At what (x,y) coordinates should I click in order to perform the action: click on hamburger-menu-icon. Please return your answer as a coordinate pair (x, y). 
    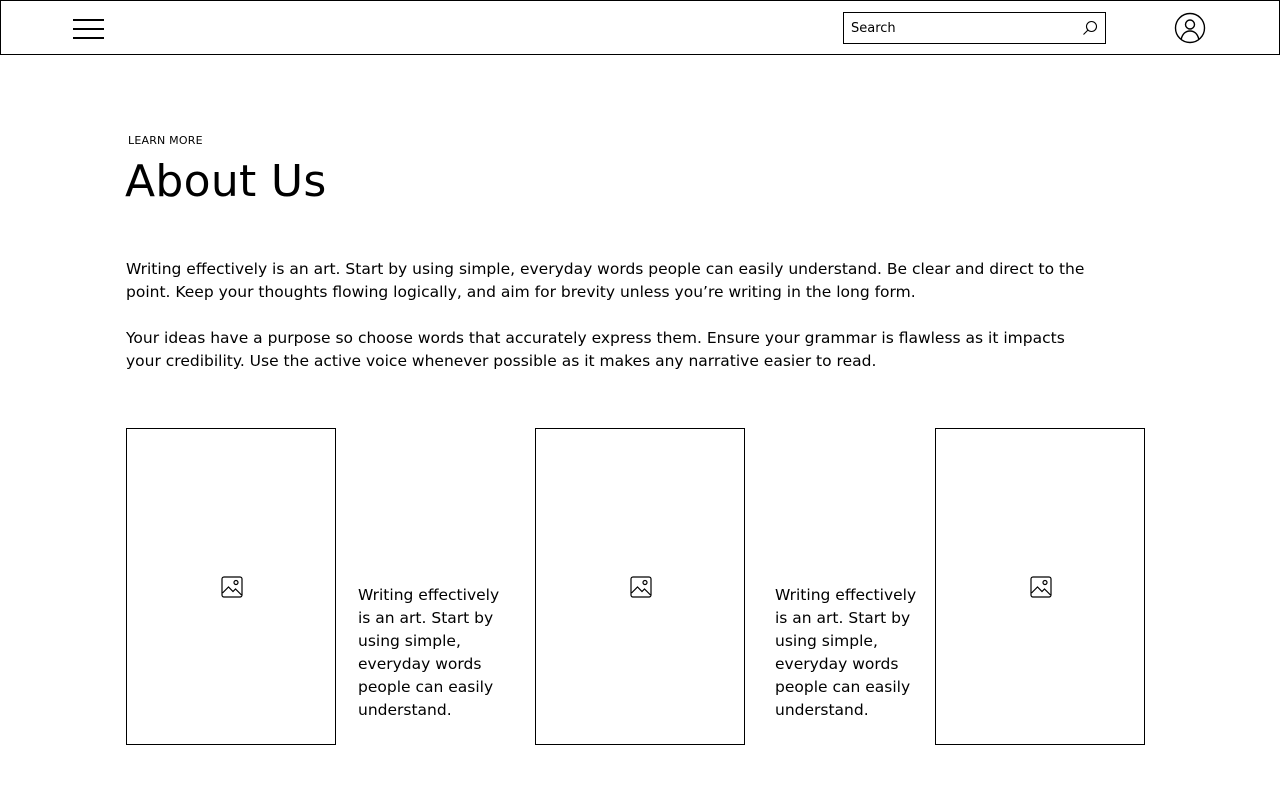
    Looking at the image, I should click on (88, 29).